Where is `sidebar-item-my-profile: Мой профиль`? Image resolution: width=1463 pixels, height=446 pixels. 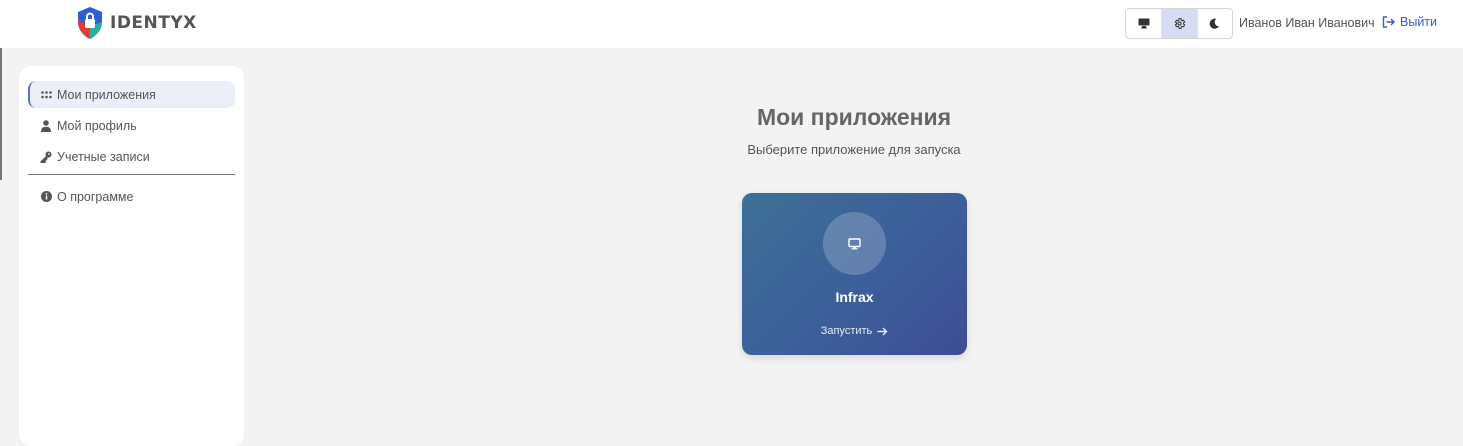
sidebar-item-my-profile: Мой профиль is located at coordinates (131, 125).